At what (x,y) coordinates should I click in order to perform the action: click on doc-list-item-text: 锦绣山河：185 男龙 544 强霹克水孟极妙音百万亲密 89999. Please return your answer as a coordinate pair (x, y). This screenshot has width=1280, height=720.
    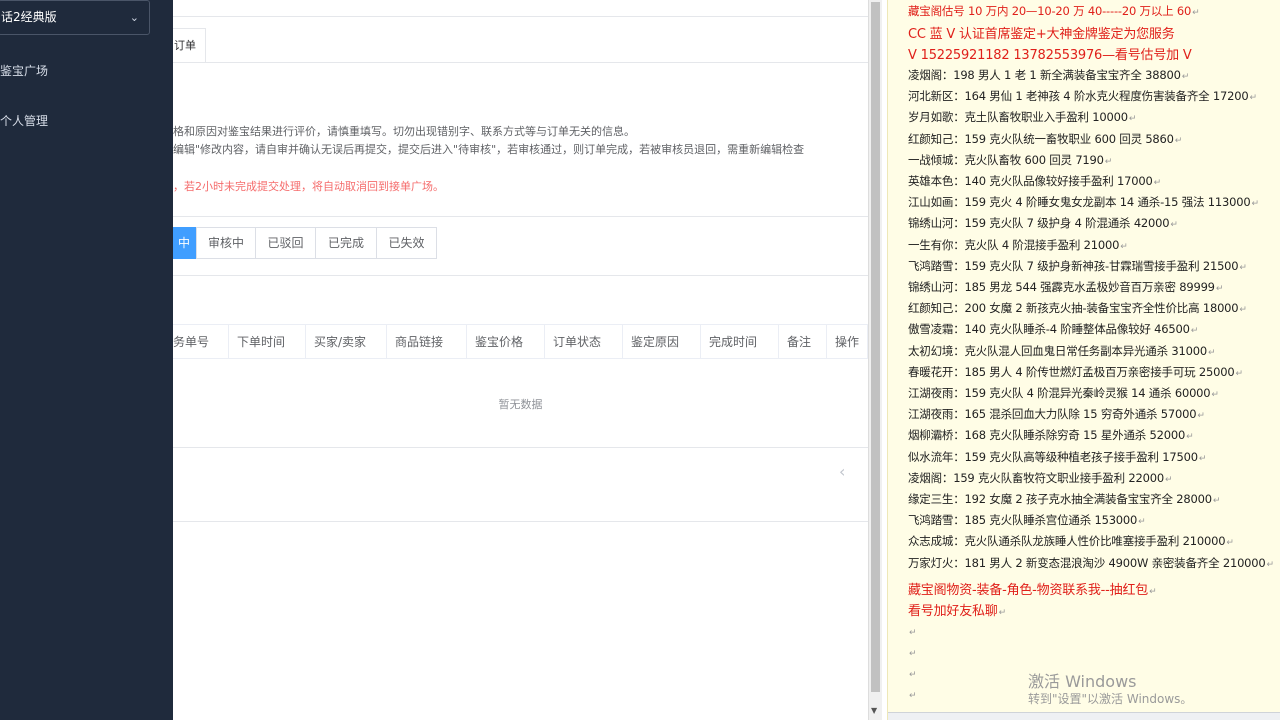
    Looking at the image, I should click on (1061, 287).